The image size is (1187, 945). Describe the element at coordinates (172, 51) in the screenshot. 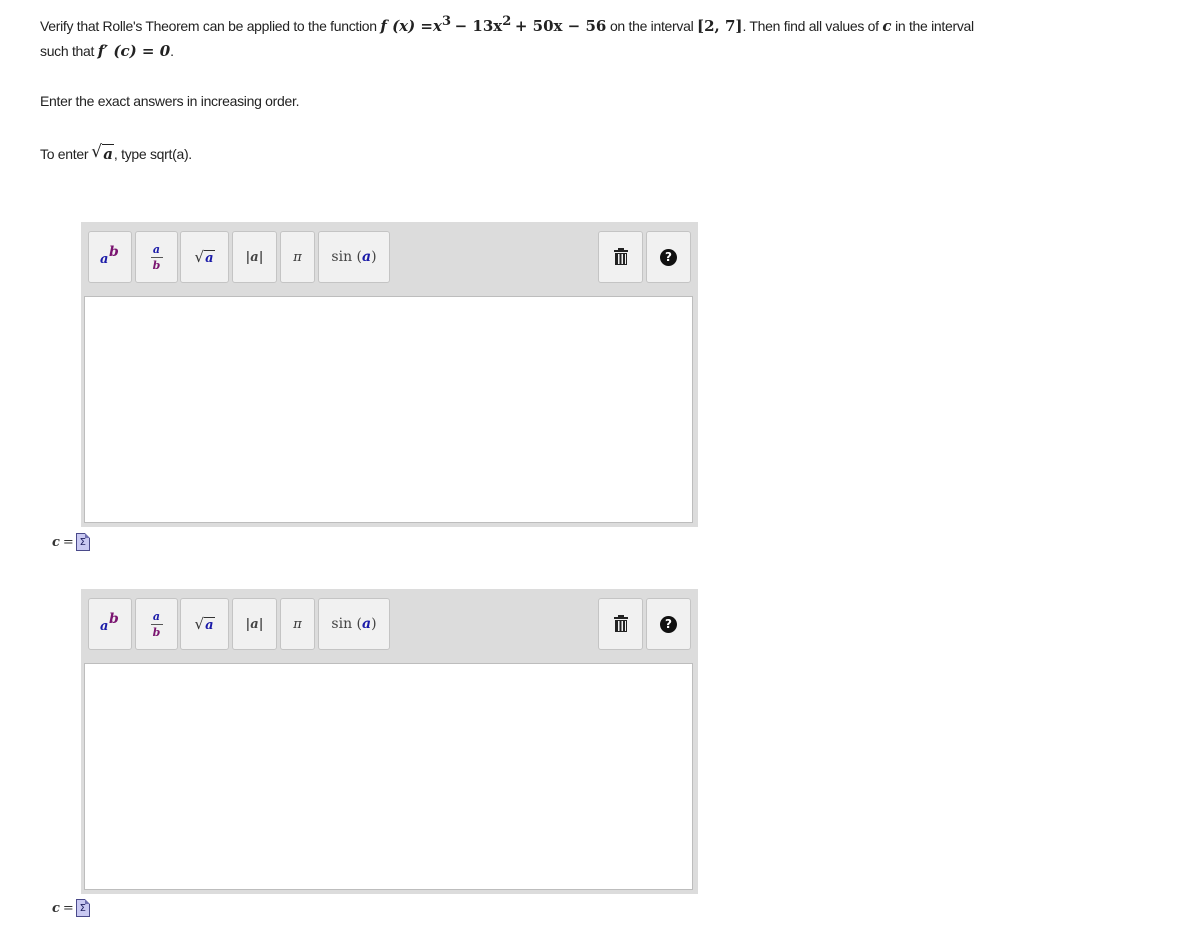

I see `period: .` at that location.